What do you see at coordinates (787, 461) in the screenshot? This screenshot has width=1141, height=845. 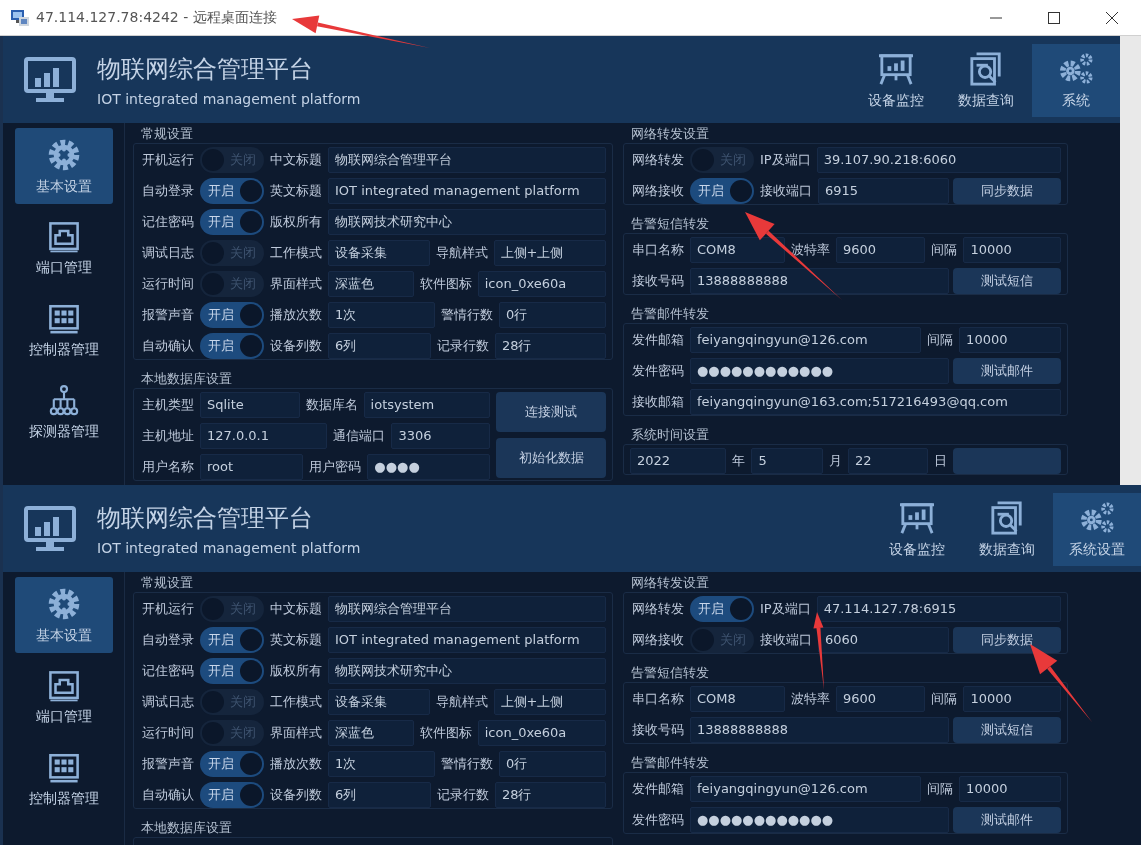 I see `input-field: 5` at bounding box center [787, 461].